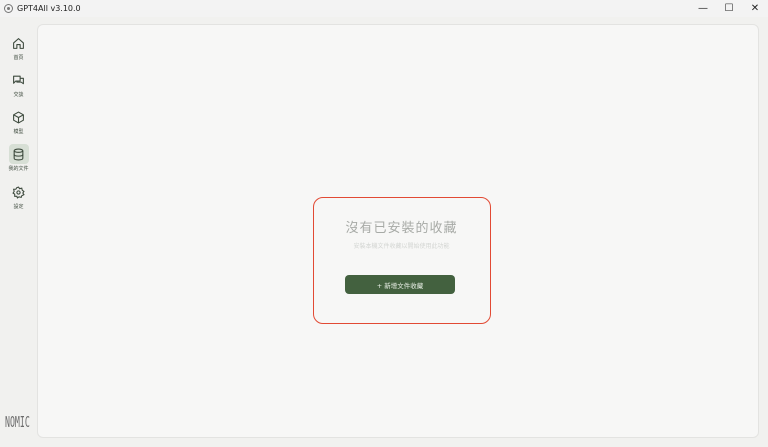 Image resolution: width=768 pixels, height=447 pixels. I want to click on chat-icon, so click(19, 80).